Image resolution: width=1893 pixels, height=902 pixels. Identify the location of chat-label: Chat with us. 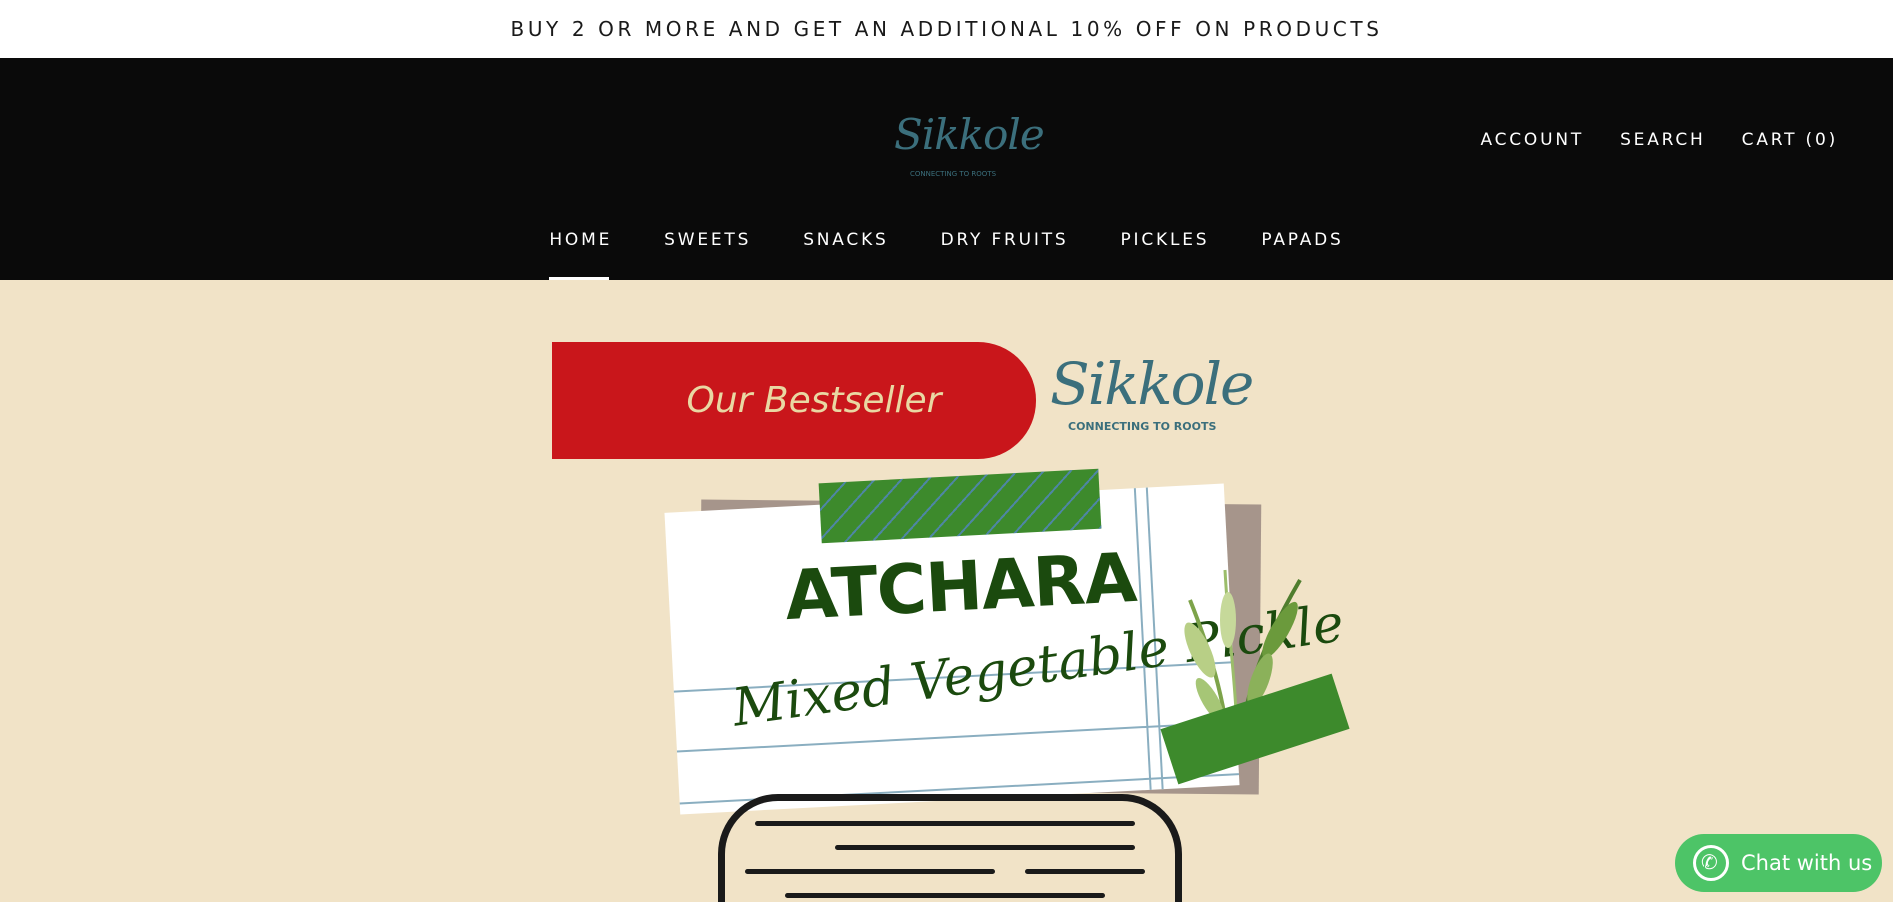
(1807, 863).